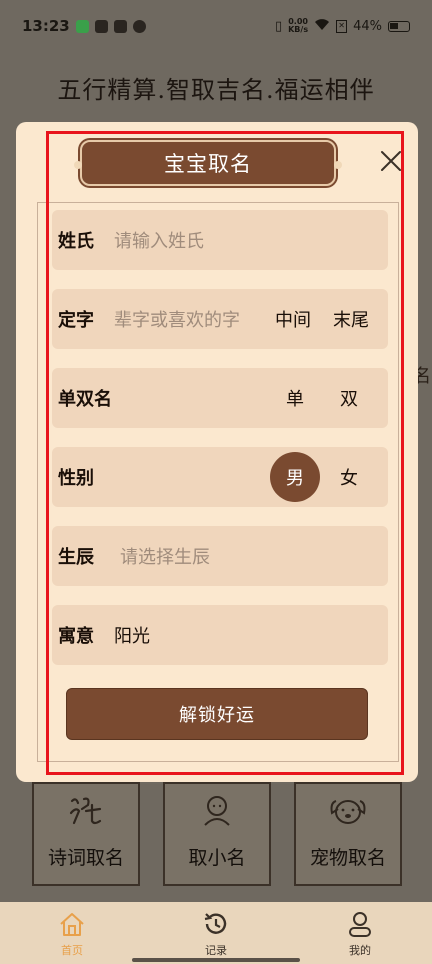 The image size is (432, 964). What do you see at coordinates (399, 26) in the screenshot?
I see `battery-icon` at bounding box center [399, 26].